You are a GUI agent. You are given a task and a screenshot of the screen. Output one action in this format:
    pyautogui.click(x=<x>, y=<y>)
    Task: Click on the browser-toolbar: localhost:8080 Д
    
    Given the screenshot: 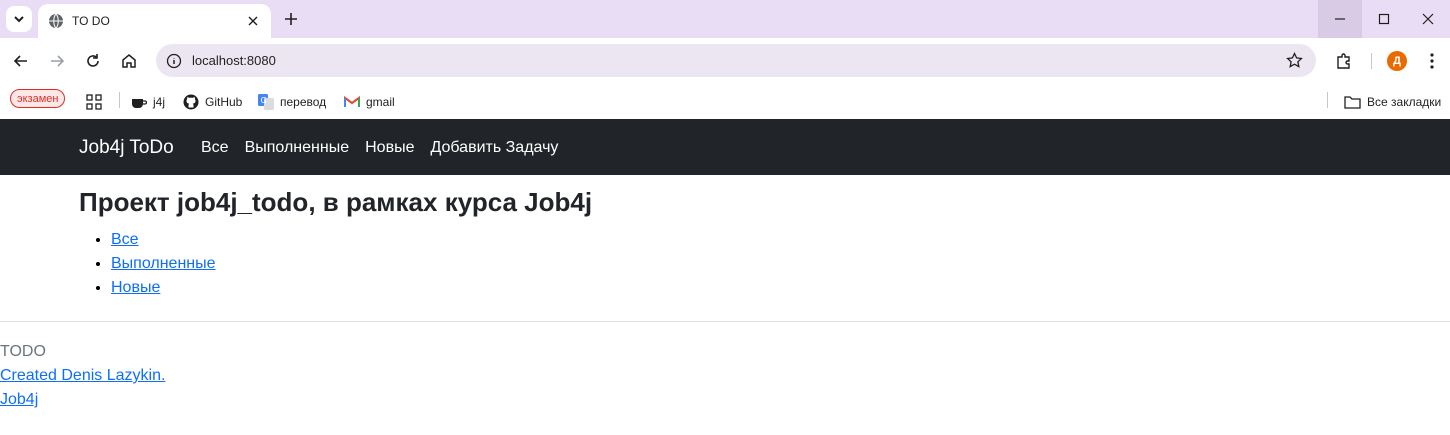 What is the action you would take?
    pyautogui.click(x=725, y=61)
    